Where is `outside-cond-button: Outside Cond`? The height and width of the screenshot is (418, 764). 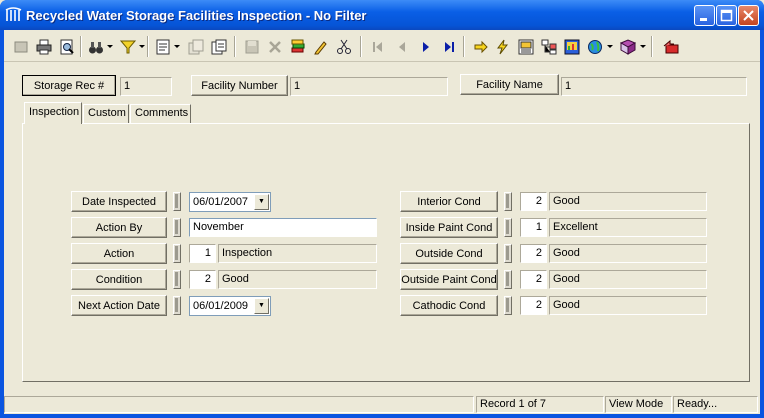
outside-cond-button: Outside Cond is located at coordinates (449, 253).